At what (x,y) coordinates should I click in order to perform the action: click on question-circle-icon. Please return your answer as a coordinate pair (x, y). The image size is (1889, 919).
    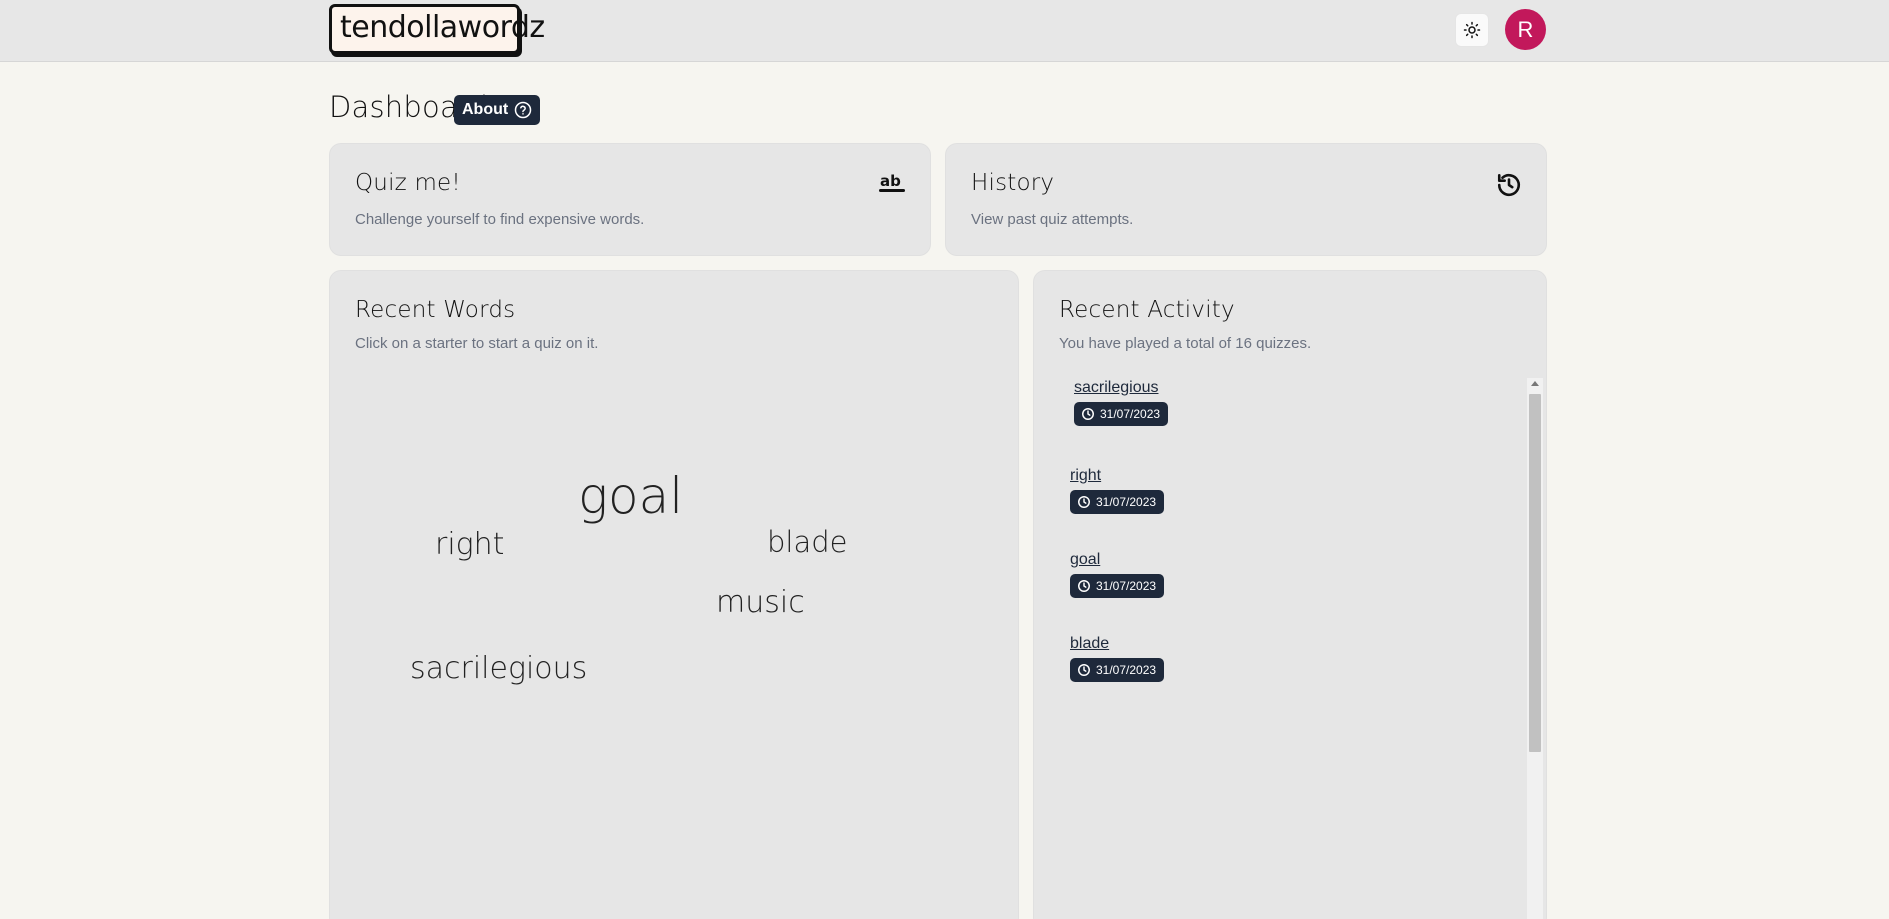
    Looking at the image, I should click on (523, 110).